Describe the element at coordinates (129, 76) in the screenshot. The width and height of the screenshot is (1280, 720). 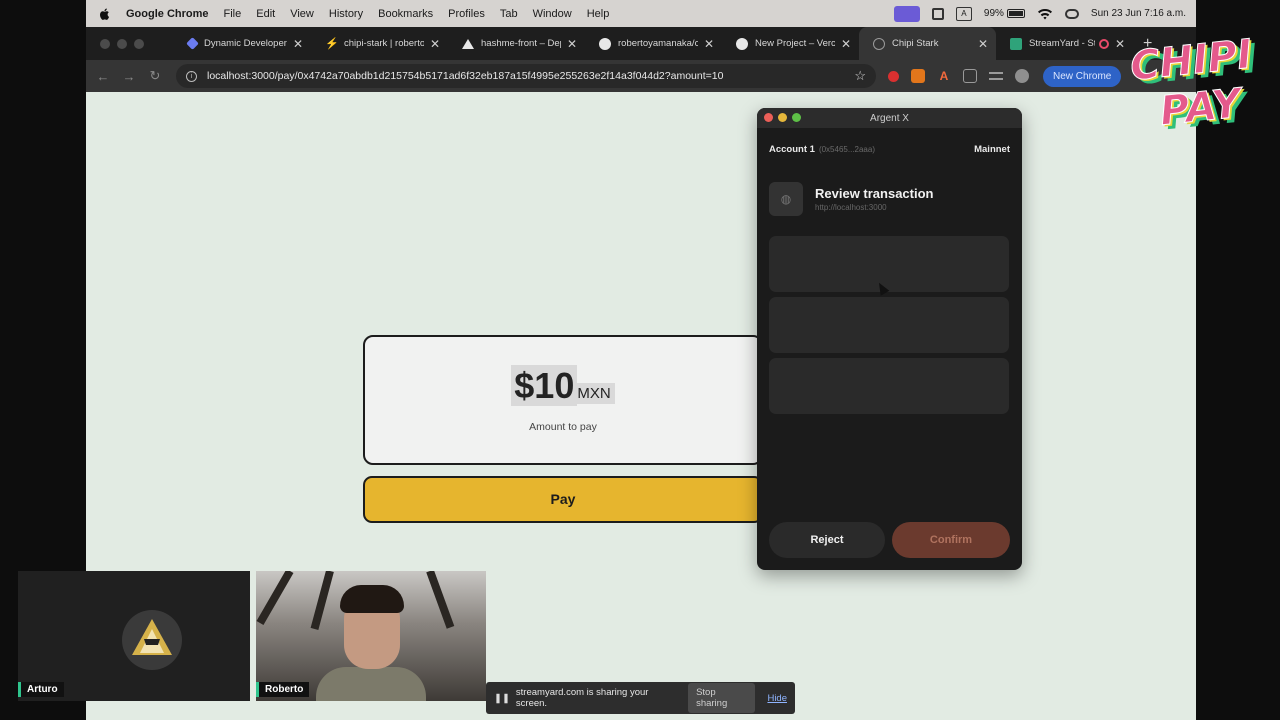
I see `forward-arrow-icon: →` at that location.